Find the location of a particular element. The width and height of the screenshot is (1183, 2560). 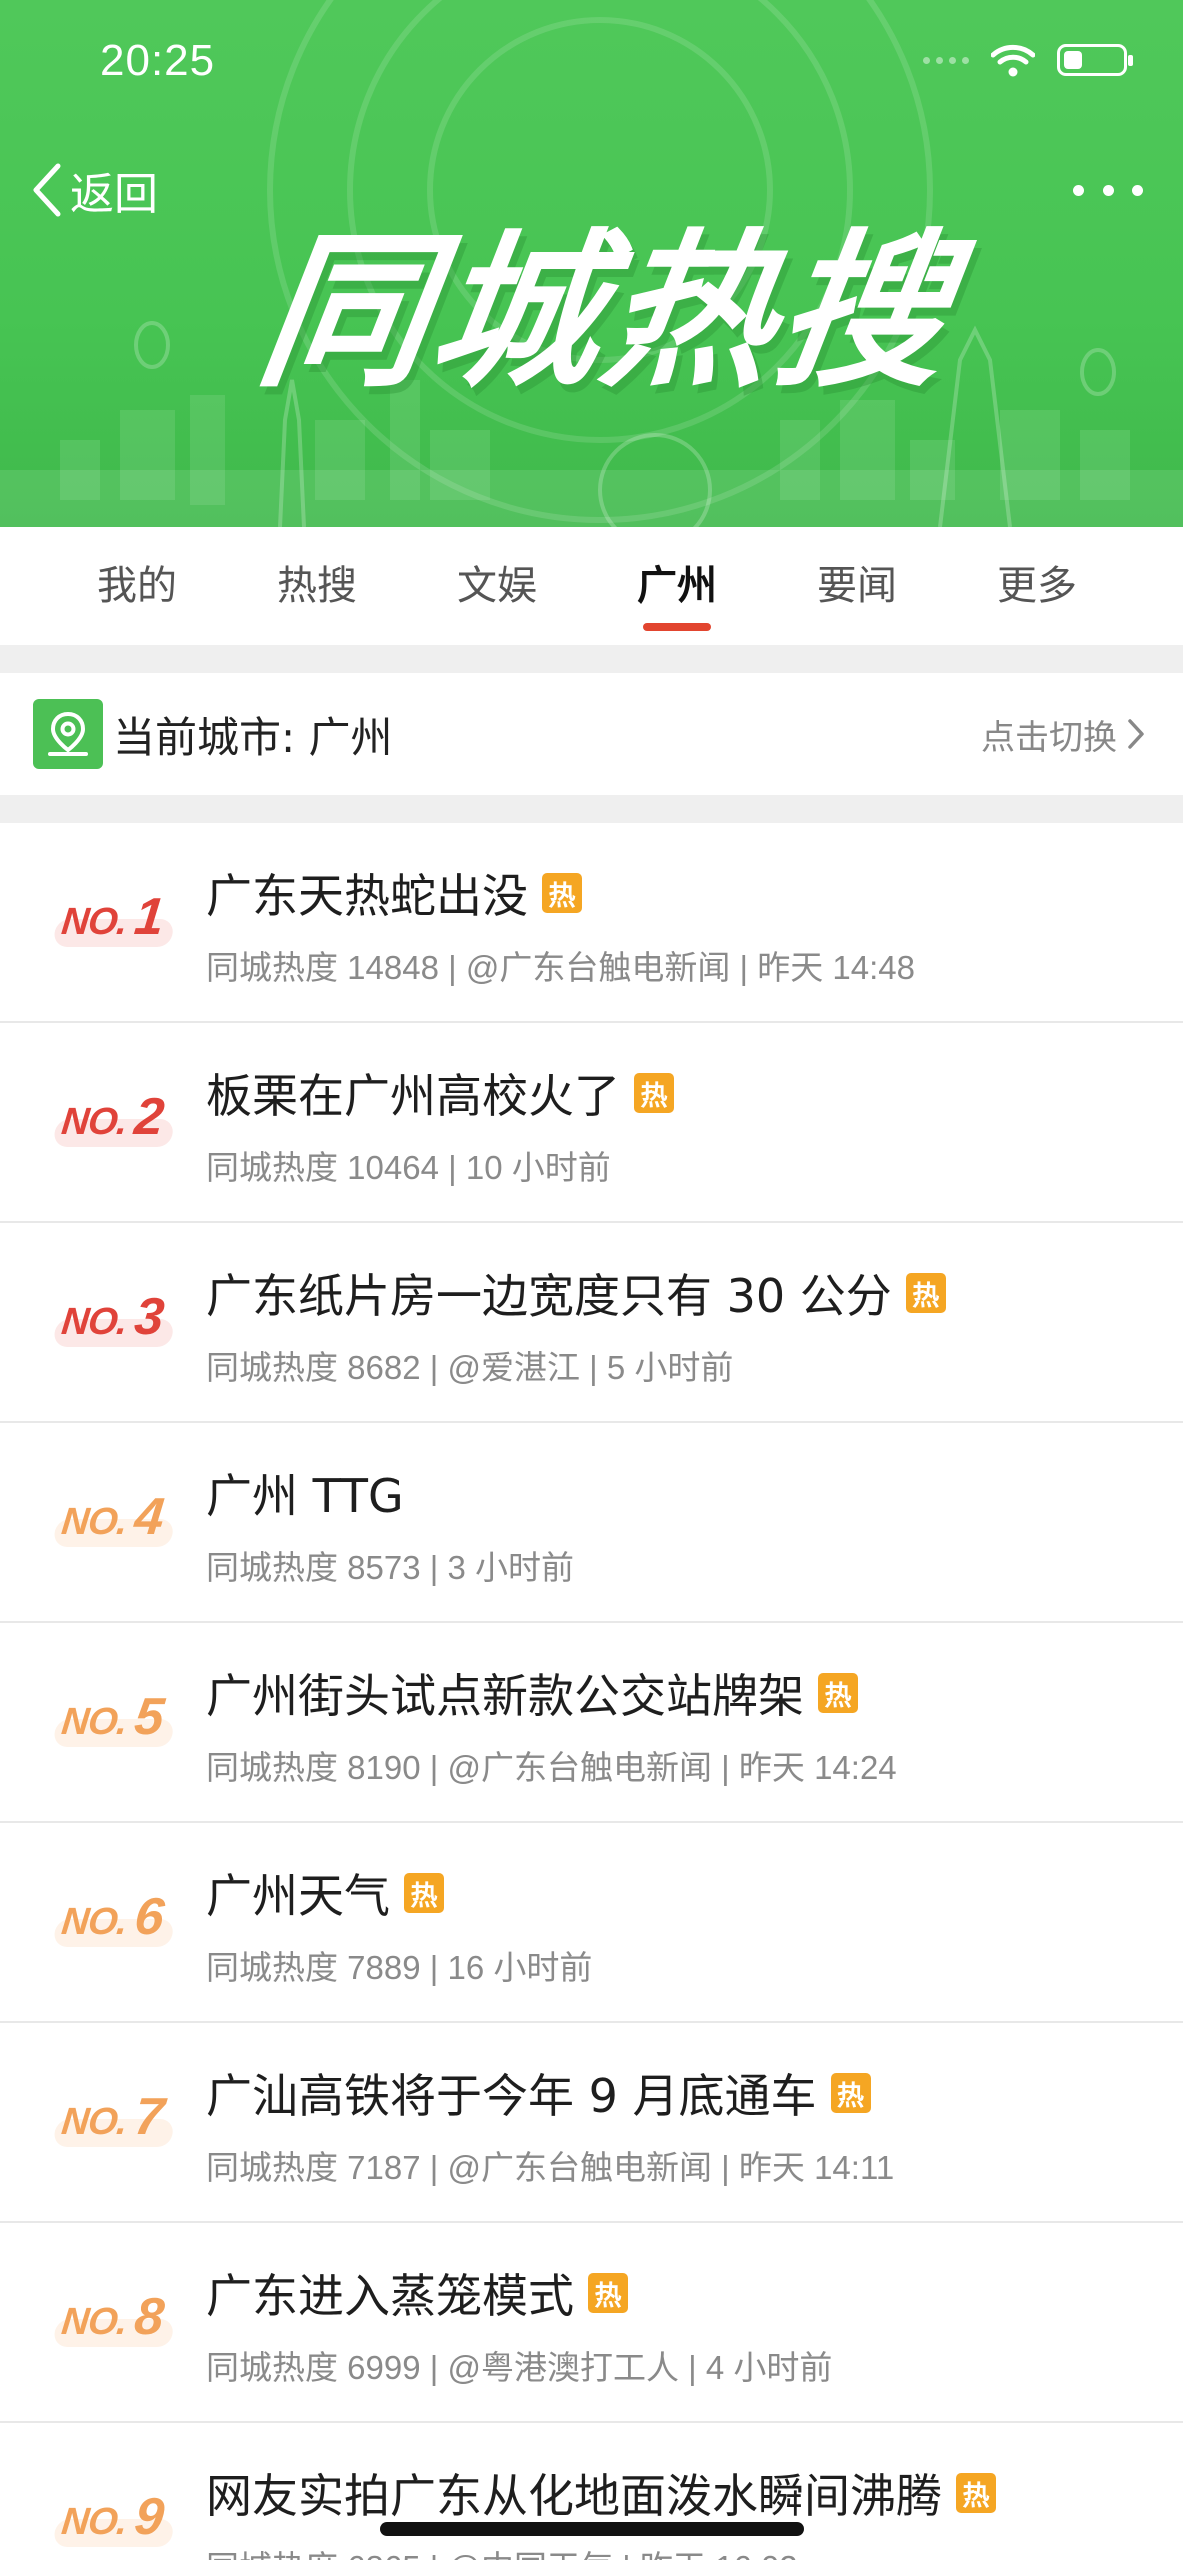

active-tab-indicator is located at coordinates (677, 627).